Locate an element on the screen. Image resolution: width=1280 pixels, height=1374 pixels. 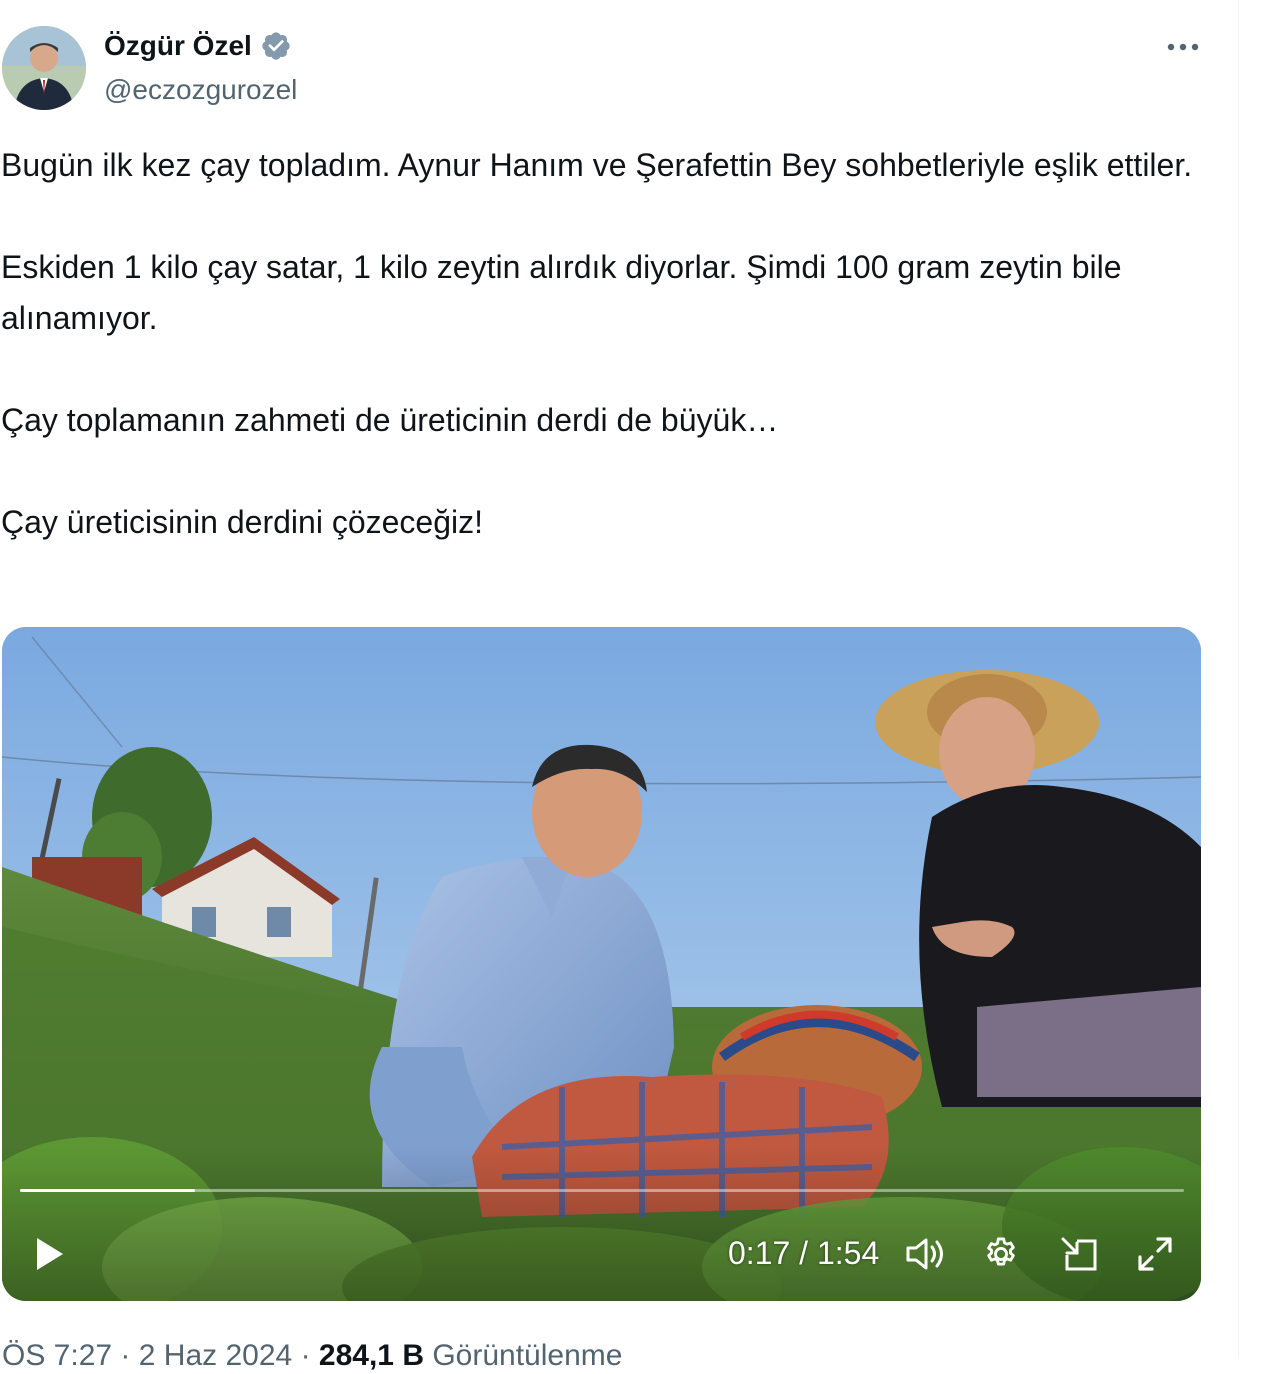
picture-in-picture-icon is located at coordinates (1079, 1254).